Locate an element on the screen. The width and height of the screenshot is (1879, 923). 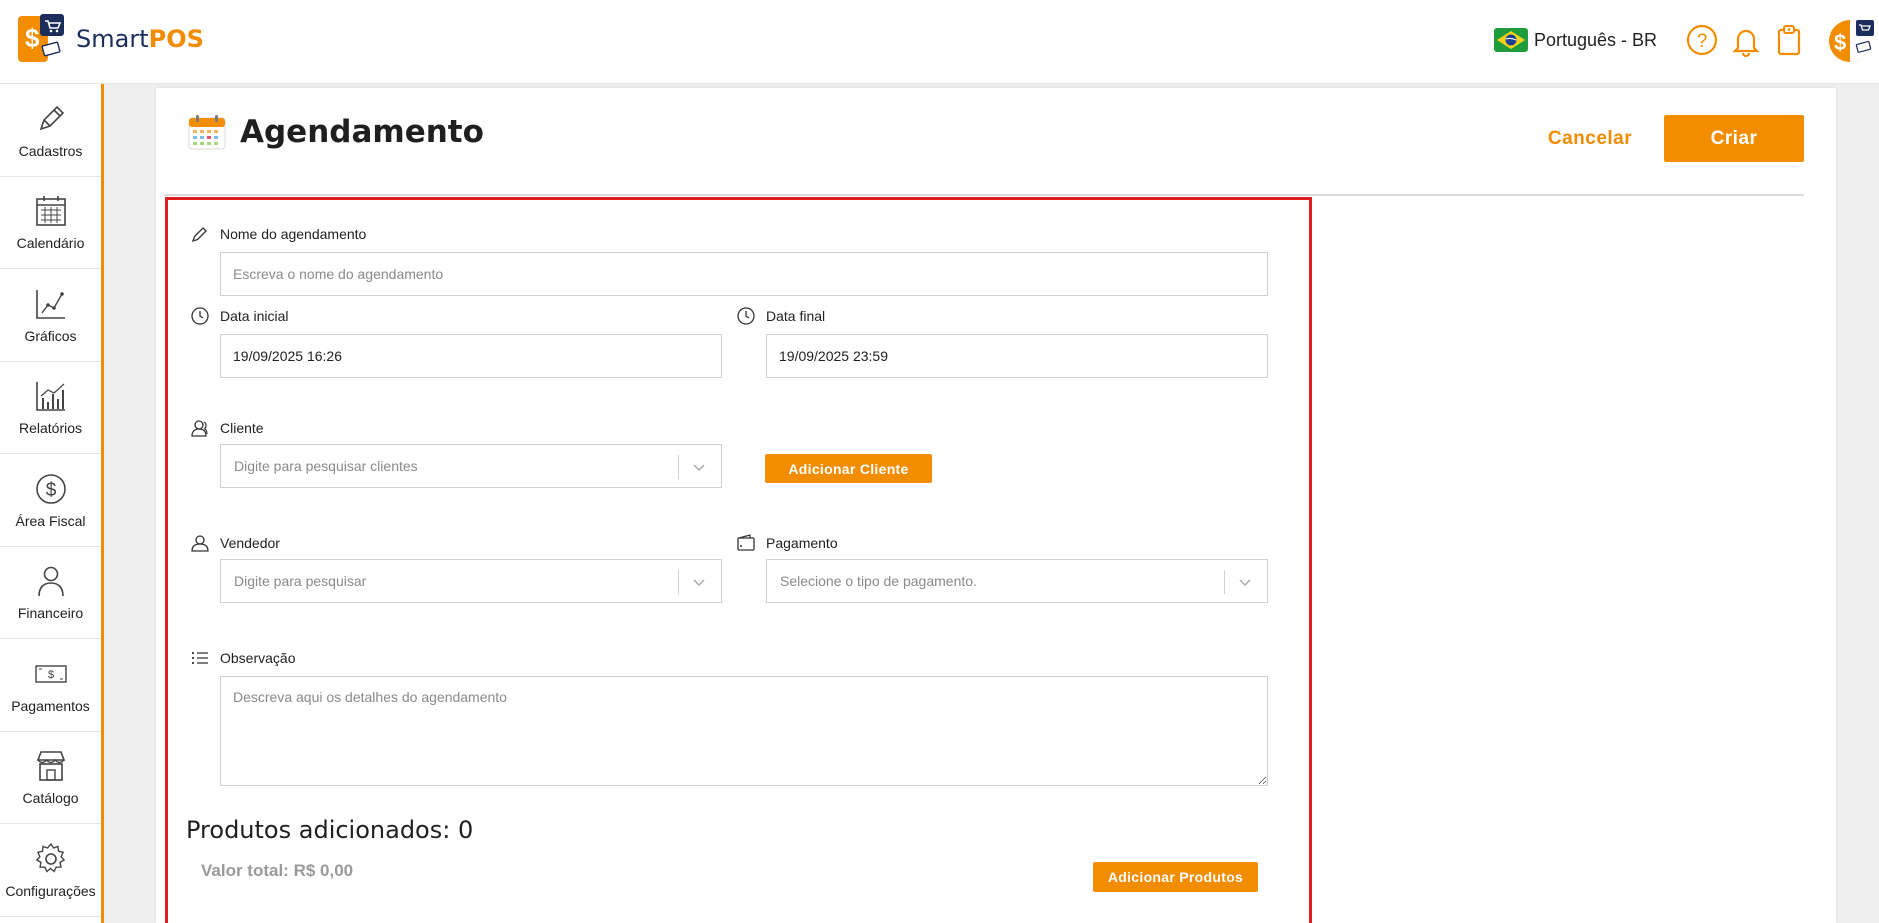
sidebar-item-catalogo: Catálogo is located at coordinates (50, 778).